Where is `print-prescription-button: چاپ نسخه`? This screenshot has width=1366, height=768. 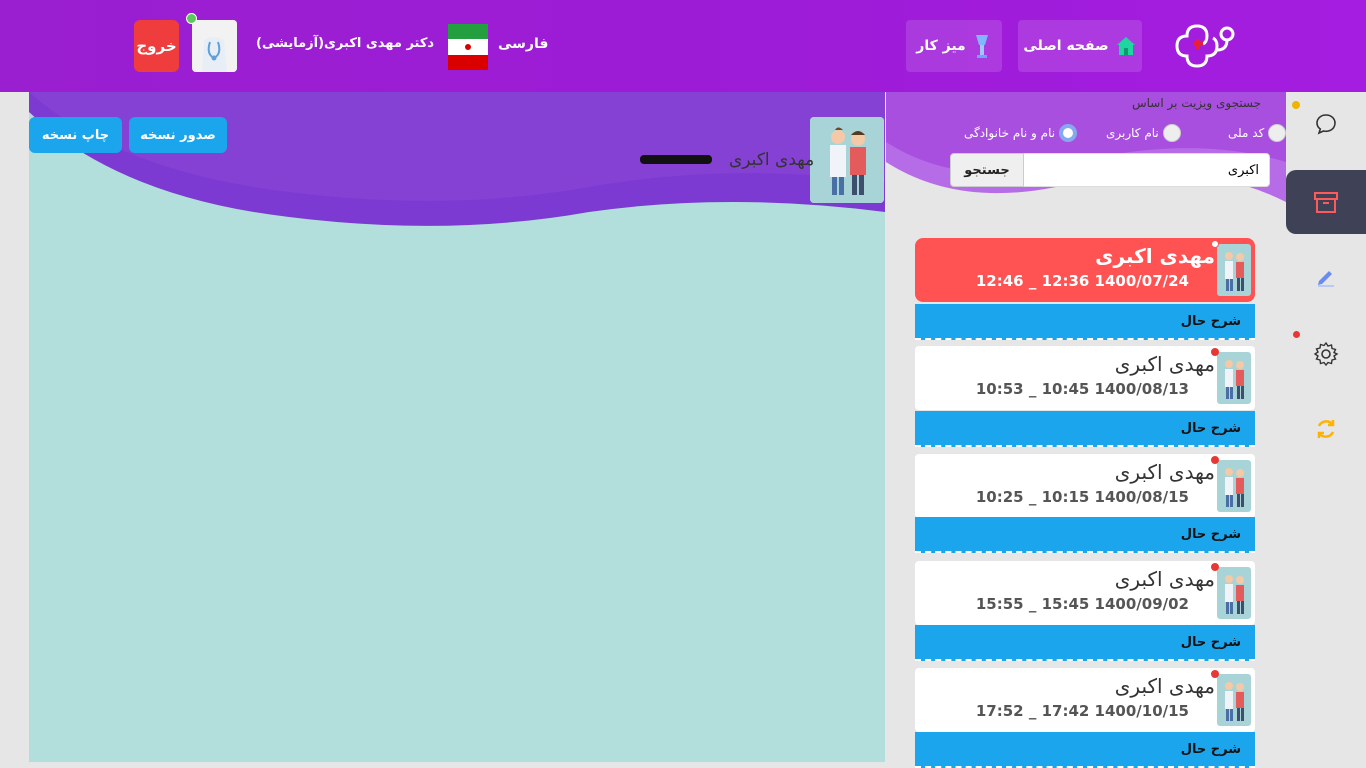 print-prescription-button: چاپ نسخه is located at coordinates (75, 135).